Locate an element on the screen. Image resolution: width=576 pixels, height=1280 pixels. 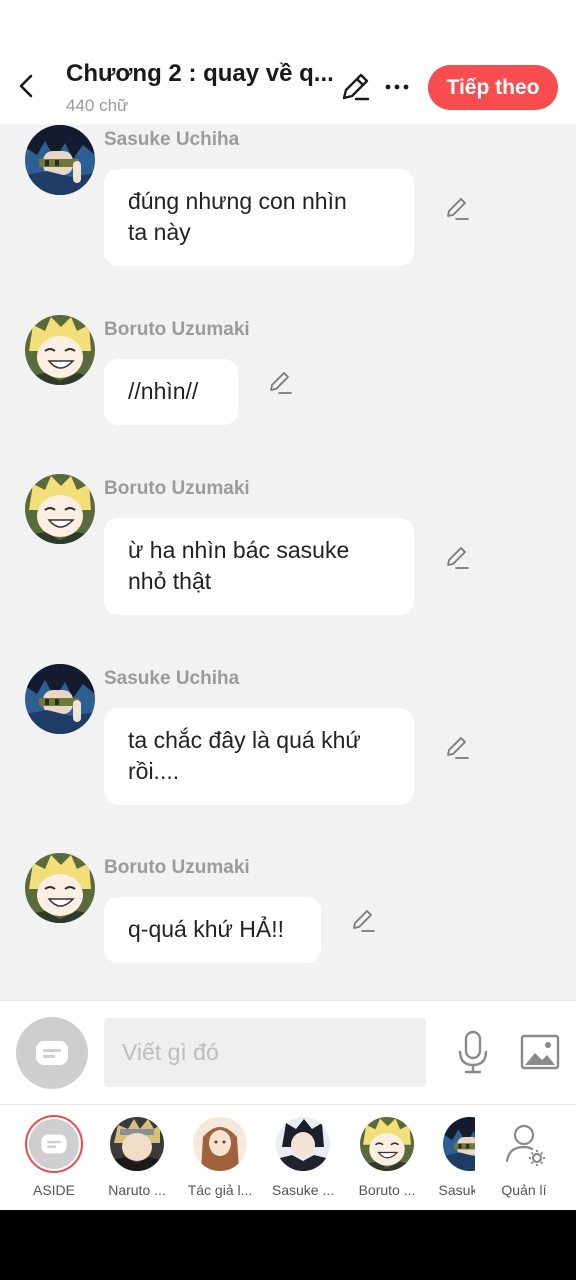
image-icon is located at coordinates (540, 1052).